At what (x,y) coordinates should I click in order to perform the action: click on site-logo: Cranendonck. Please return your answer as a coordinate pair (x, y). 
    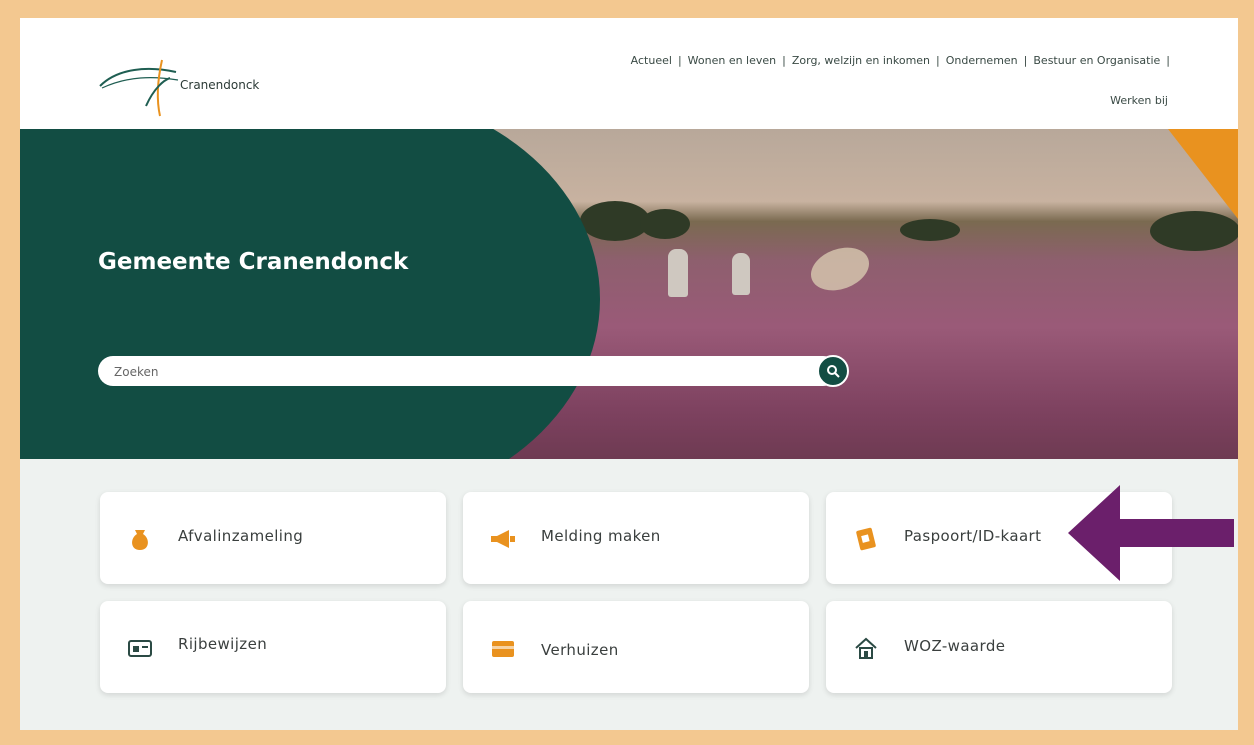
    Looking at the image, I should click on (198, 87).